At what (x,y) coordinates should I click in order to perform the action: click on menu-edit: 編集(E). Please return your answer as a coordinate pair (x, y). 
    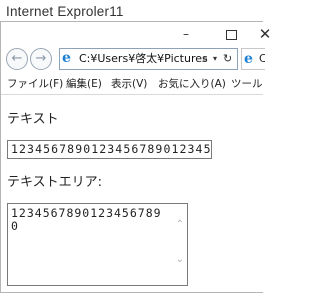
    Looking at the image, I should click on (84, 84).